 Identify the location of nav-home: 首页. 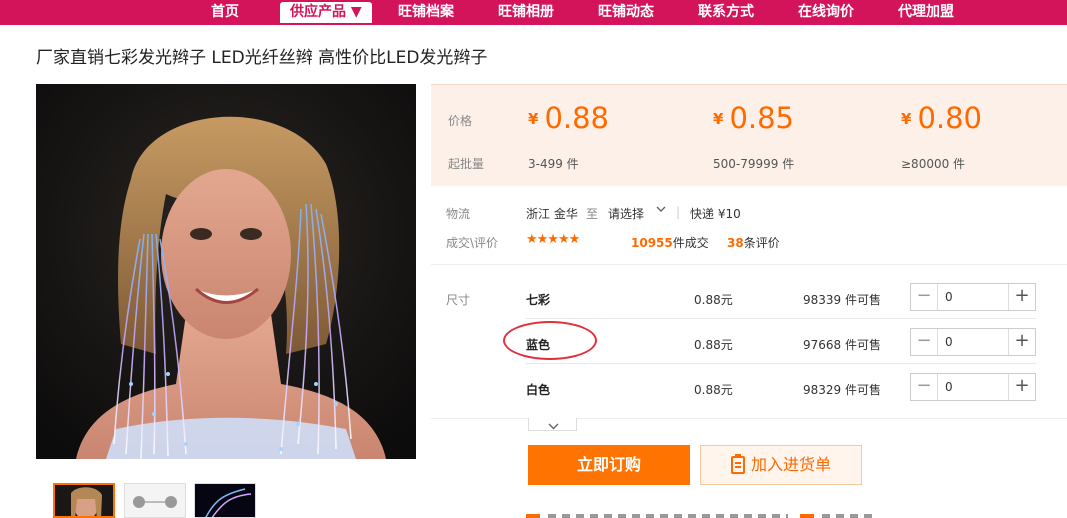
(225, 12).